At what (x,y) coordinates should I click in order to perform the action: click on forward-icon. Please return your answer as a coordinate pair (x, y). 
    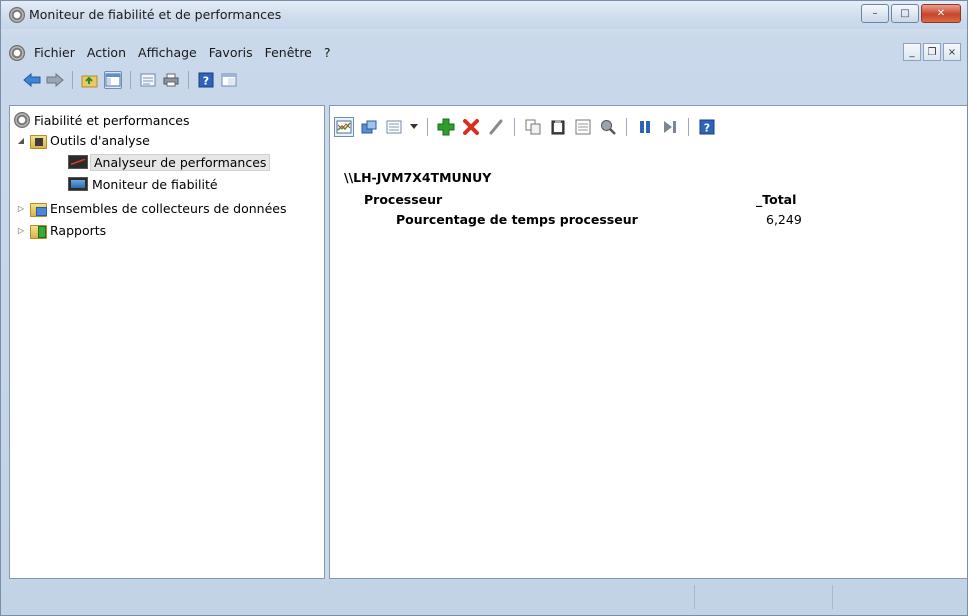
    Looking at the image, I should click on (55, 80).